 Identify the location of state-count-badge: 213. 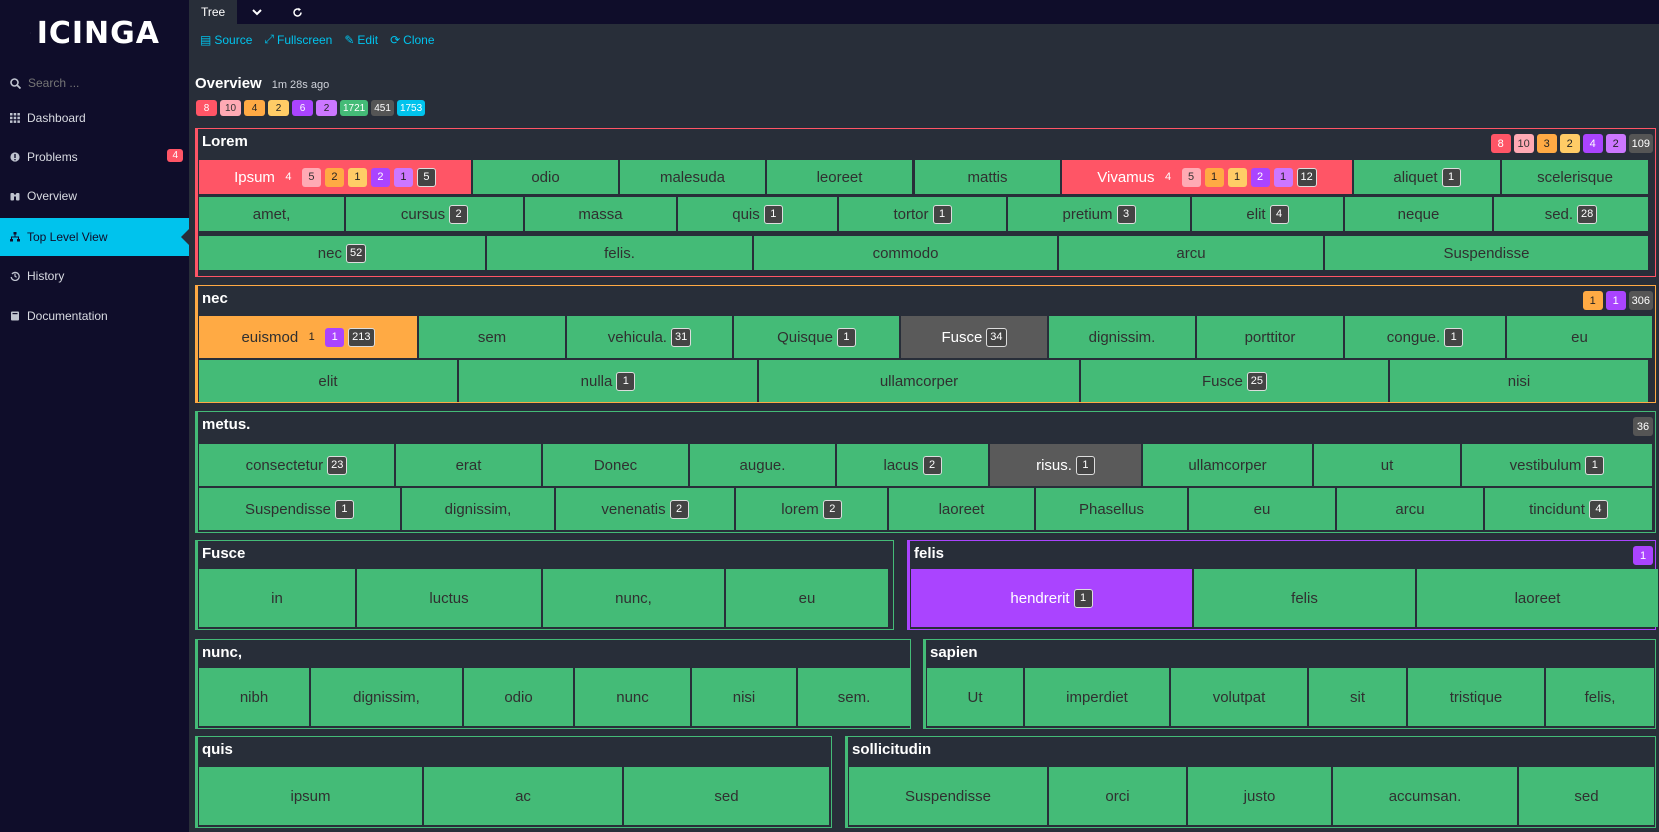
(361, 337).